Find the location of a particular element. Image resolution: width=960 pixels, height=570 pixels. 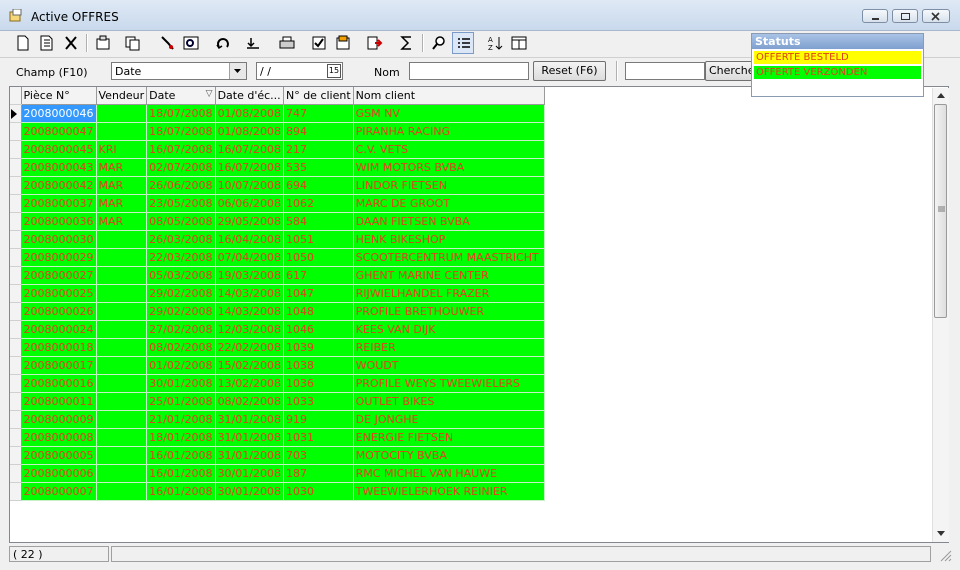

cell-client-number: 1050 is located at coordinates (318, 257).